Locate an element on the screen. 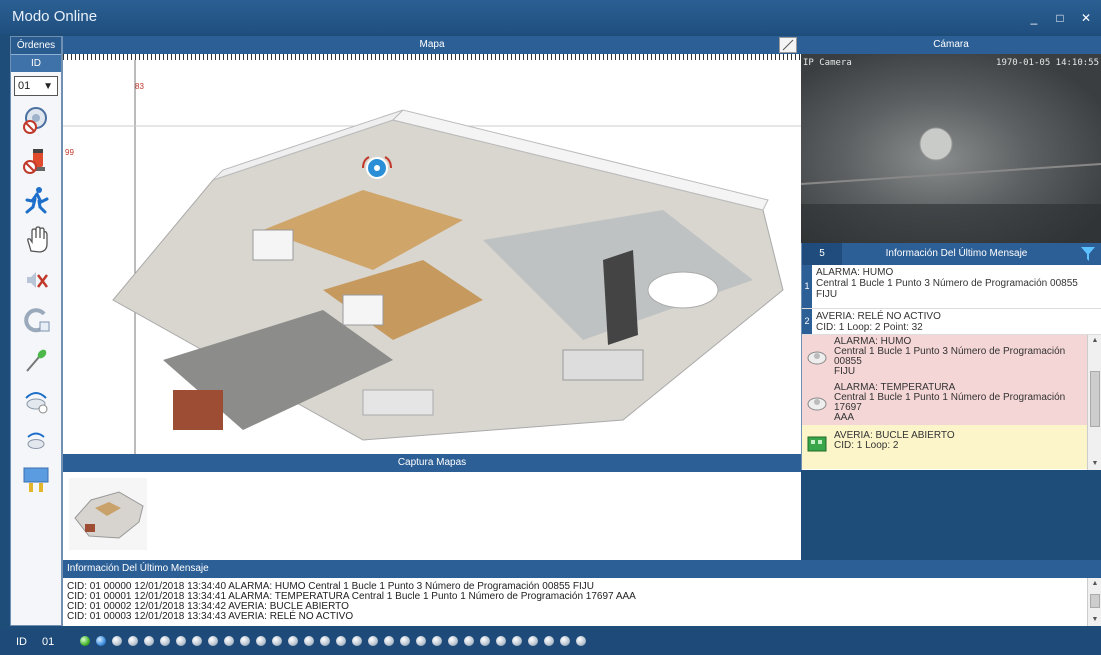  minimize-button: _ is located at coordinates (1034, 18).